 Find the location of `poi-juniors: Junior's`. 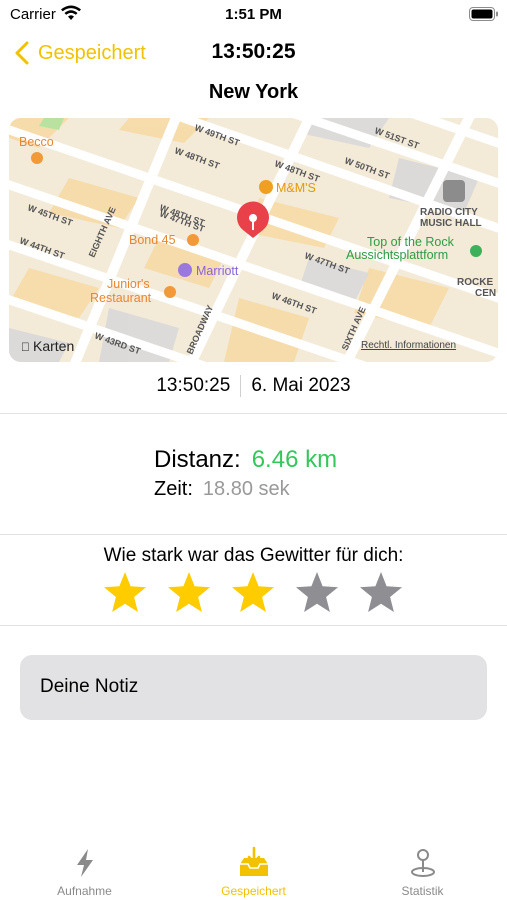

poi-juniors: Junior's is located at coordinates (128, 284).